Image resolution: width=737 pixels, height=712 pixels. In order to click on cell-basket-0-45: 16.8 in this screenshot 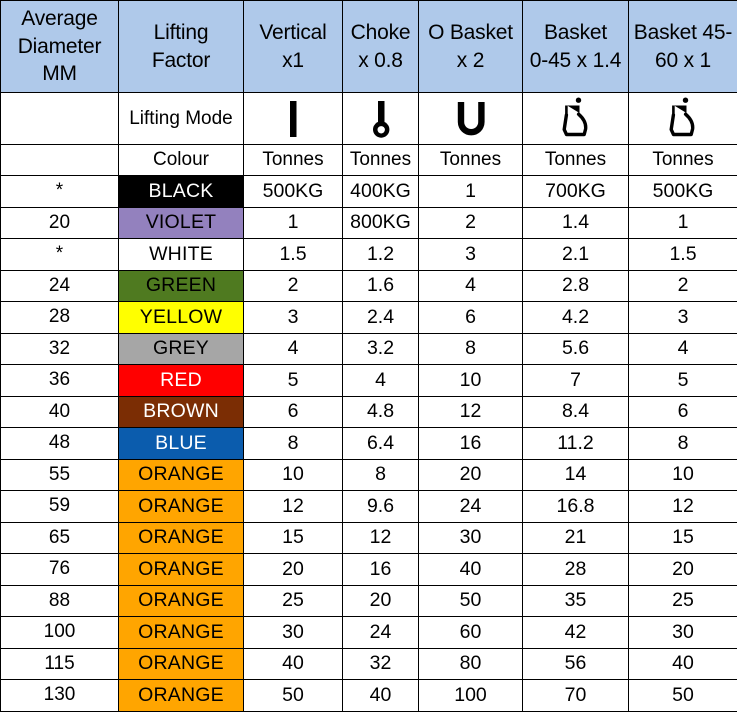, I will do `click(576, 507)`.